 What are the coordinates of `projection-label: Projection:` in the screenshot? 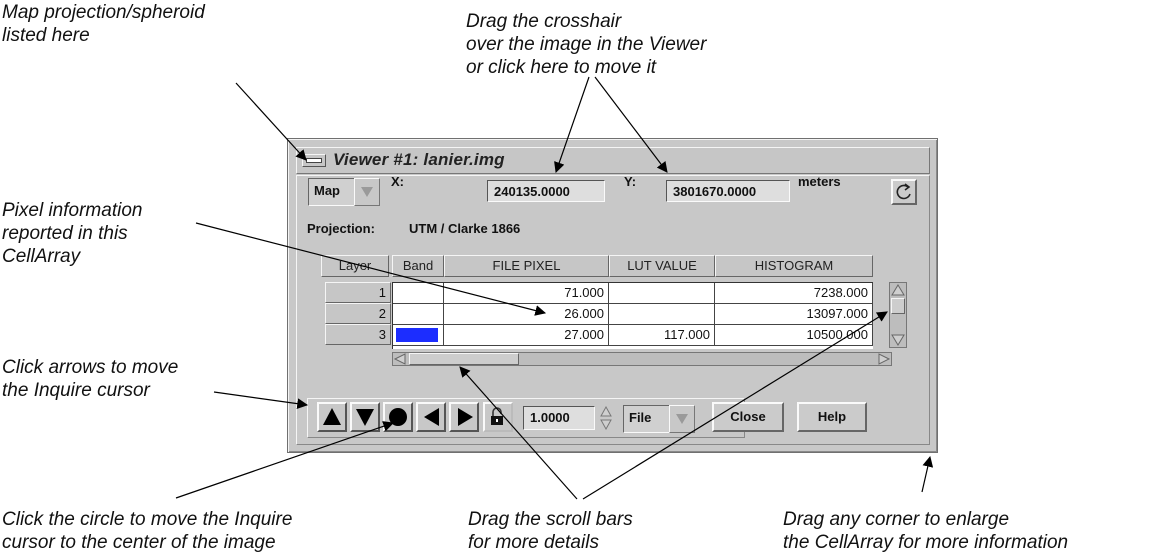 It's located at (341, 228).